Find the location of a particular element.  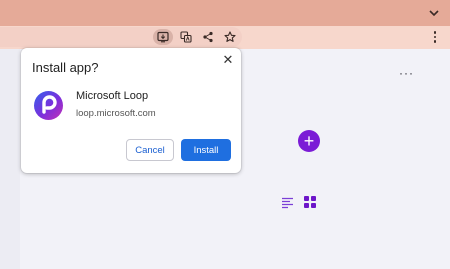

chevron-down-icon is located at coordinates (434, 13).